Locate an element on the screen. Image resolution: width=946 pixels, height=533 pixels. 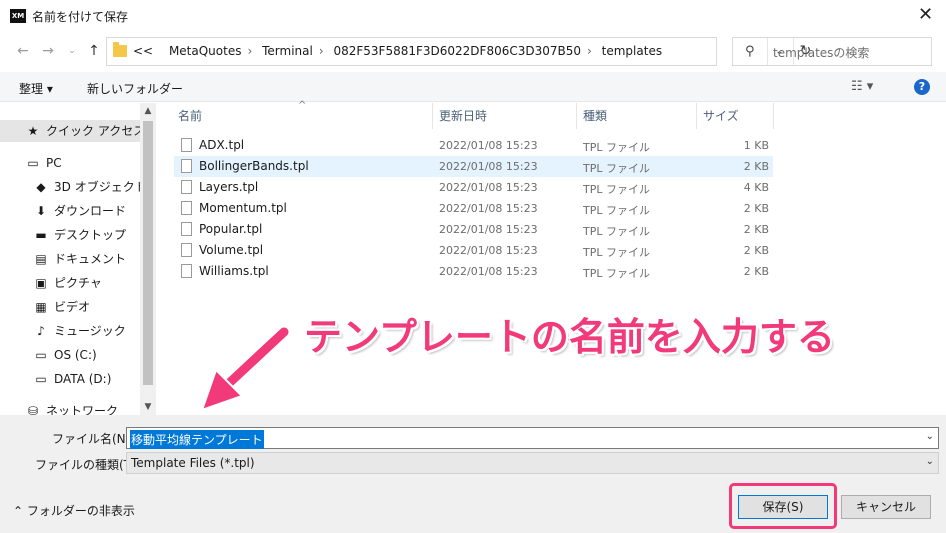
close-icon: ✕ is located at coordinates (925, 16).